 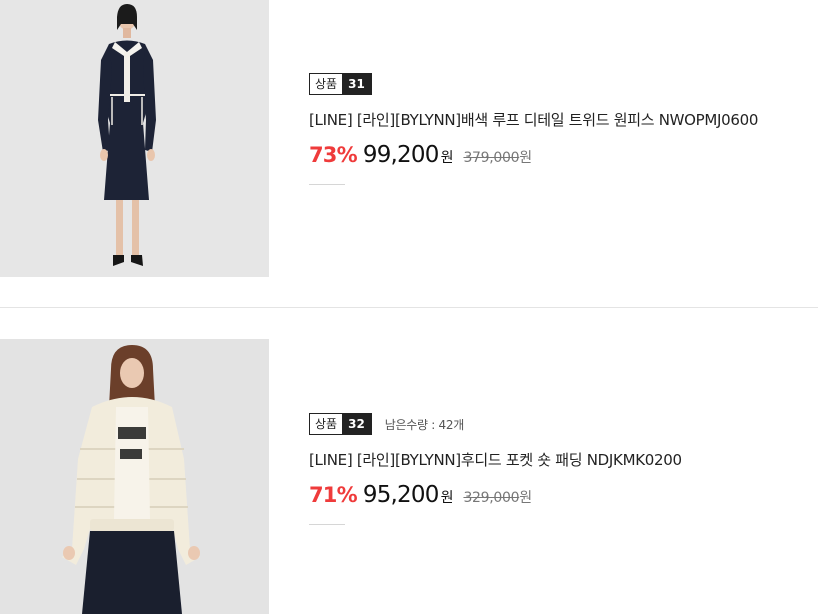 I want to click on original-price: 379,000, so click(x=491, y=158).